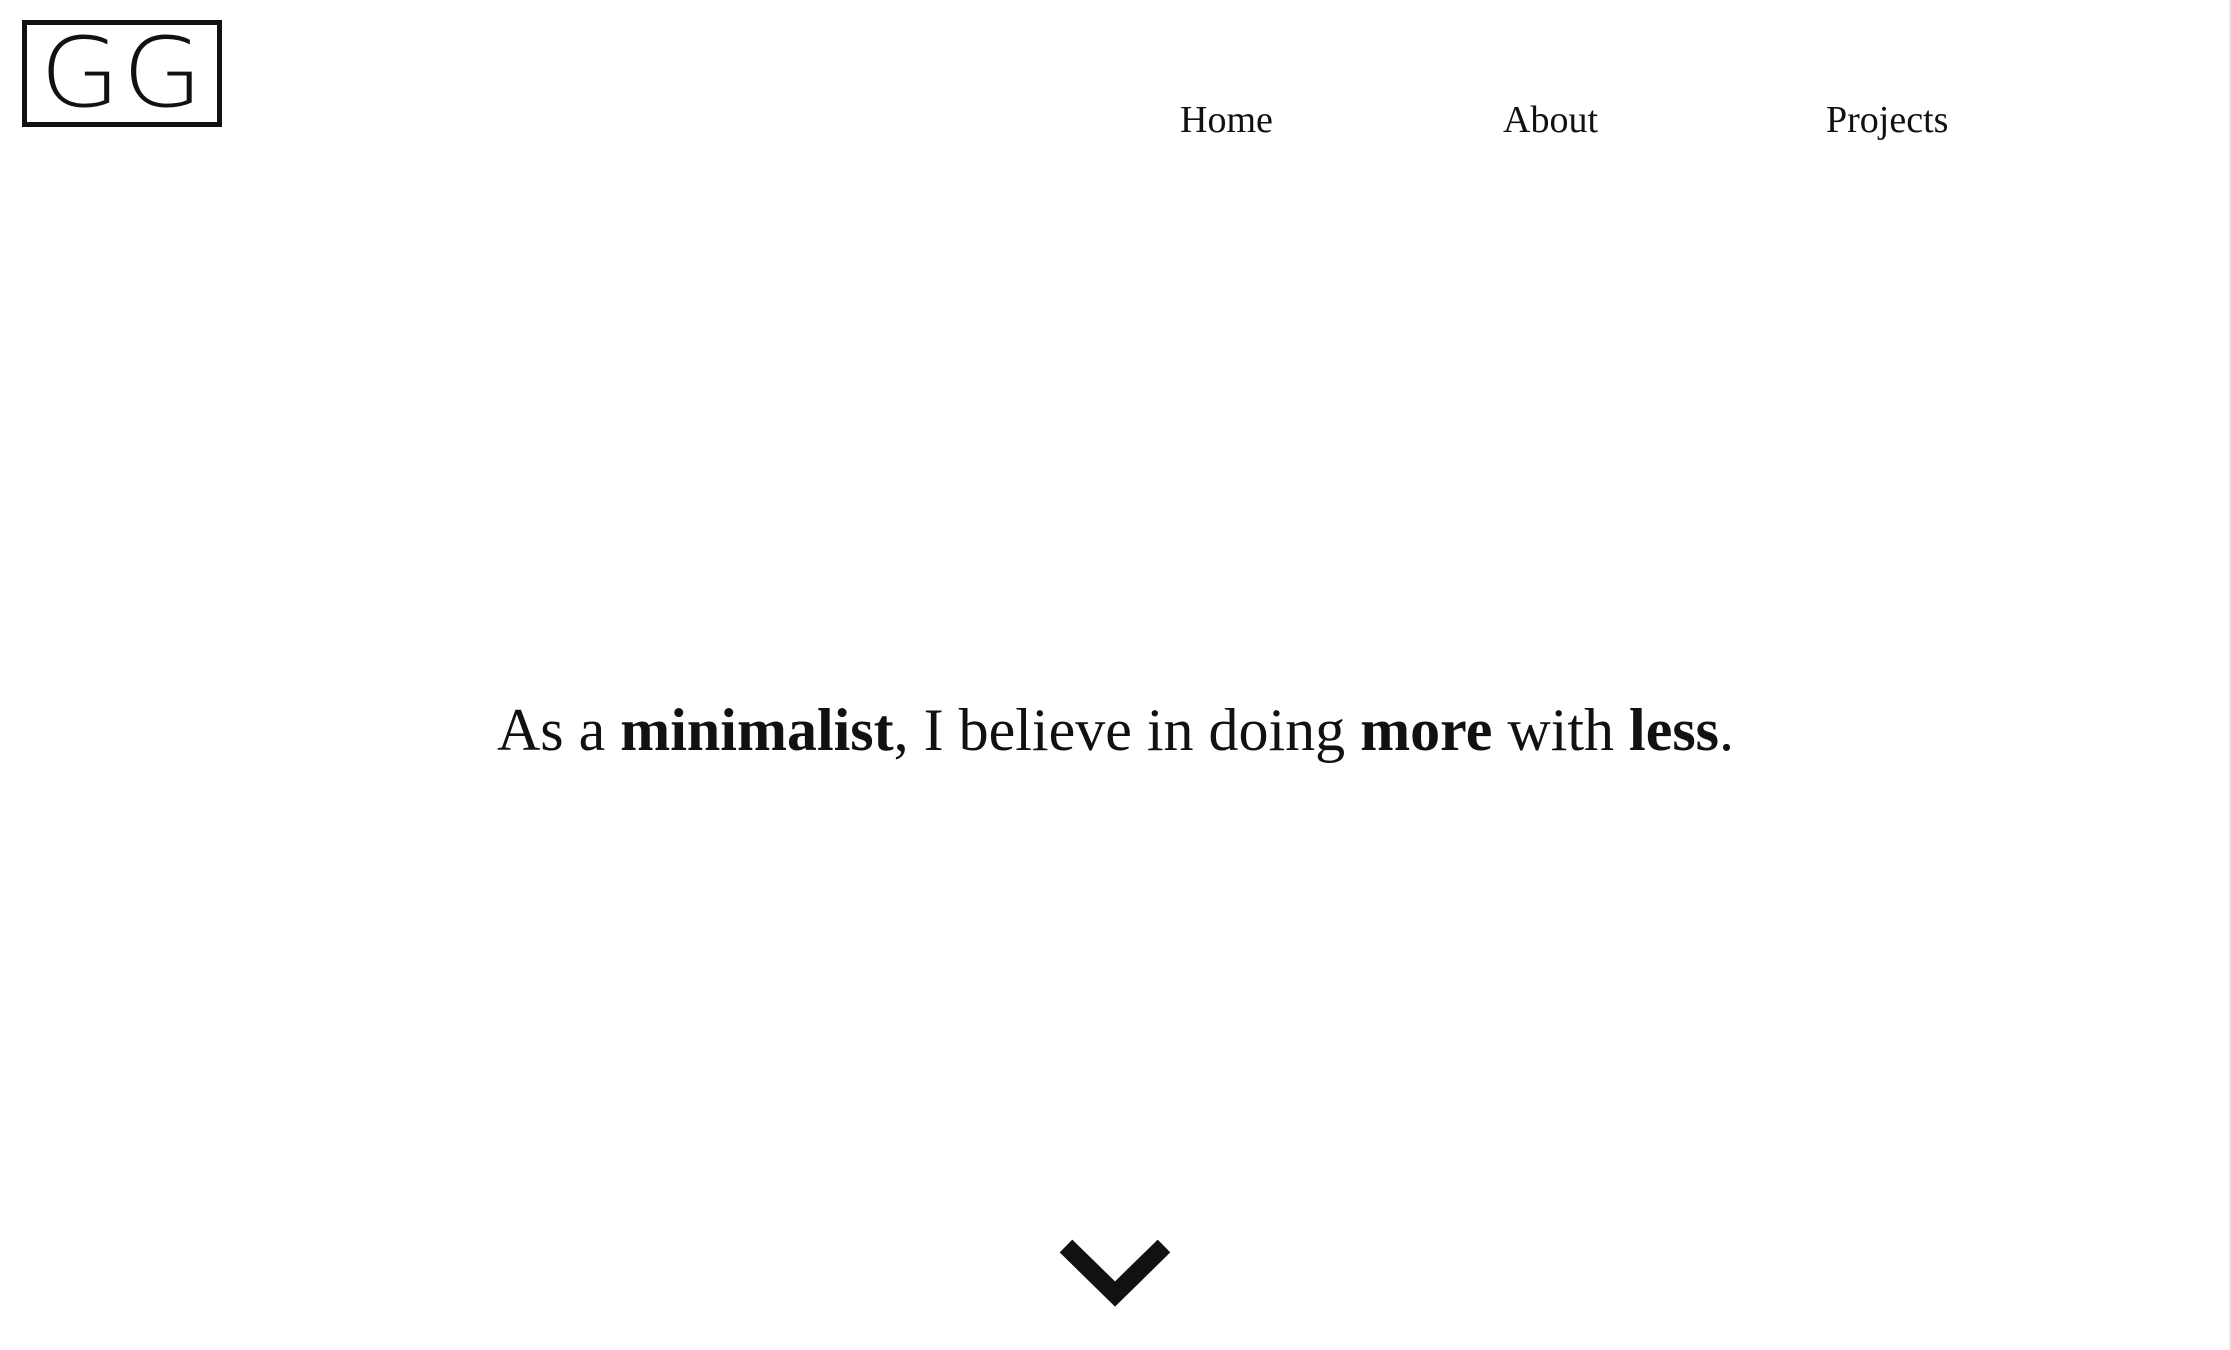 The width and height of the screenshot is (2231, 1350). I want to click on hero-bold-more: more, so click(1426, 730).